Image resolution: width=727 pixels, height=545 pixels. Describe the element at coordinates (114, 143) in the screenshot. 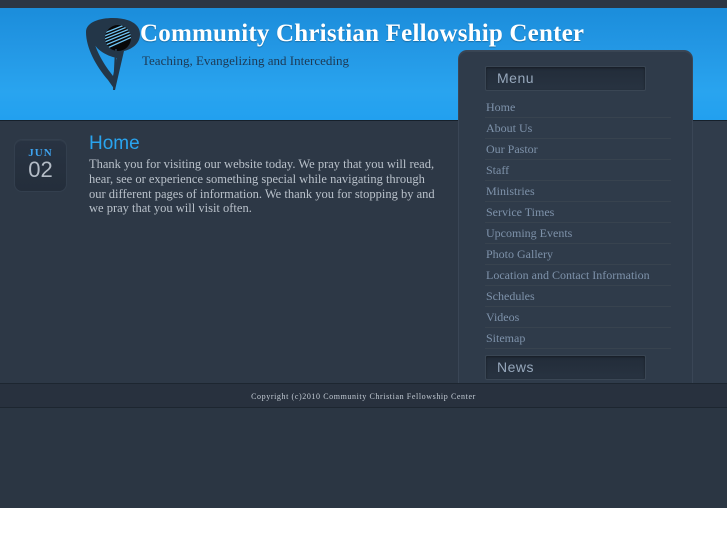

I see `page-title: Home` at that location.